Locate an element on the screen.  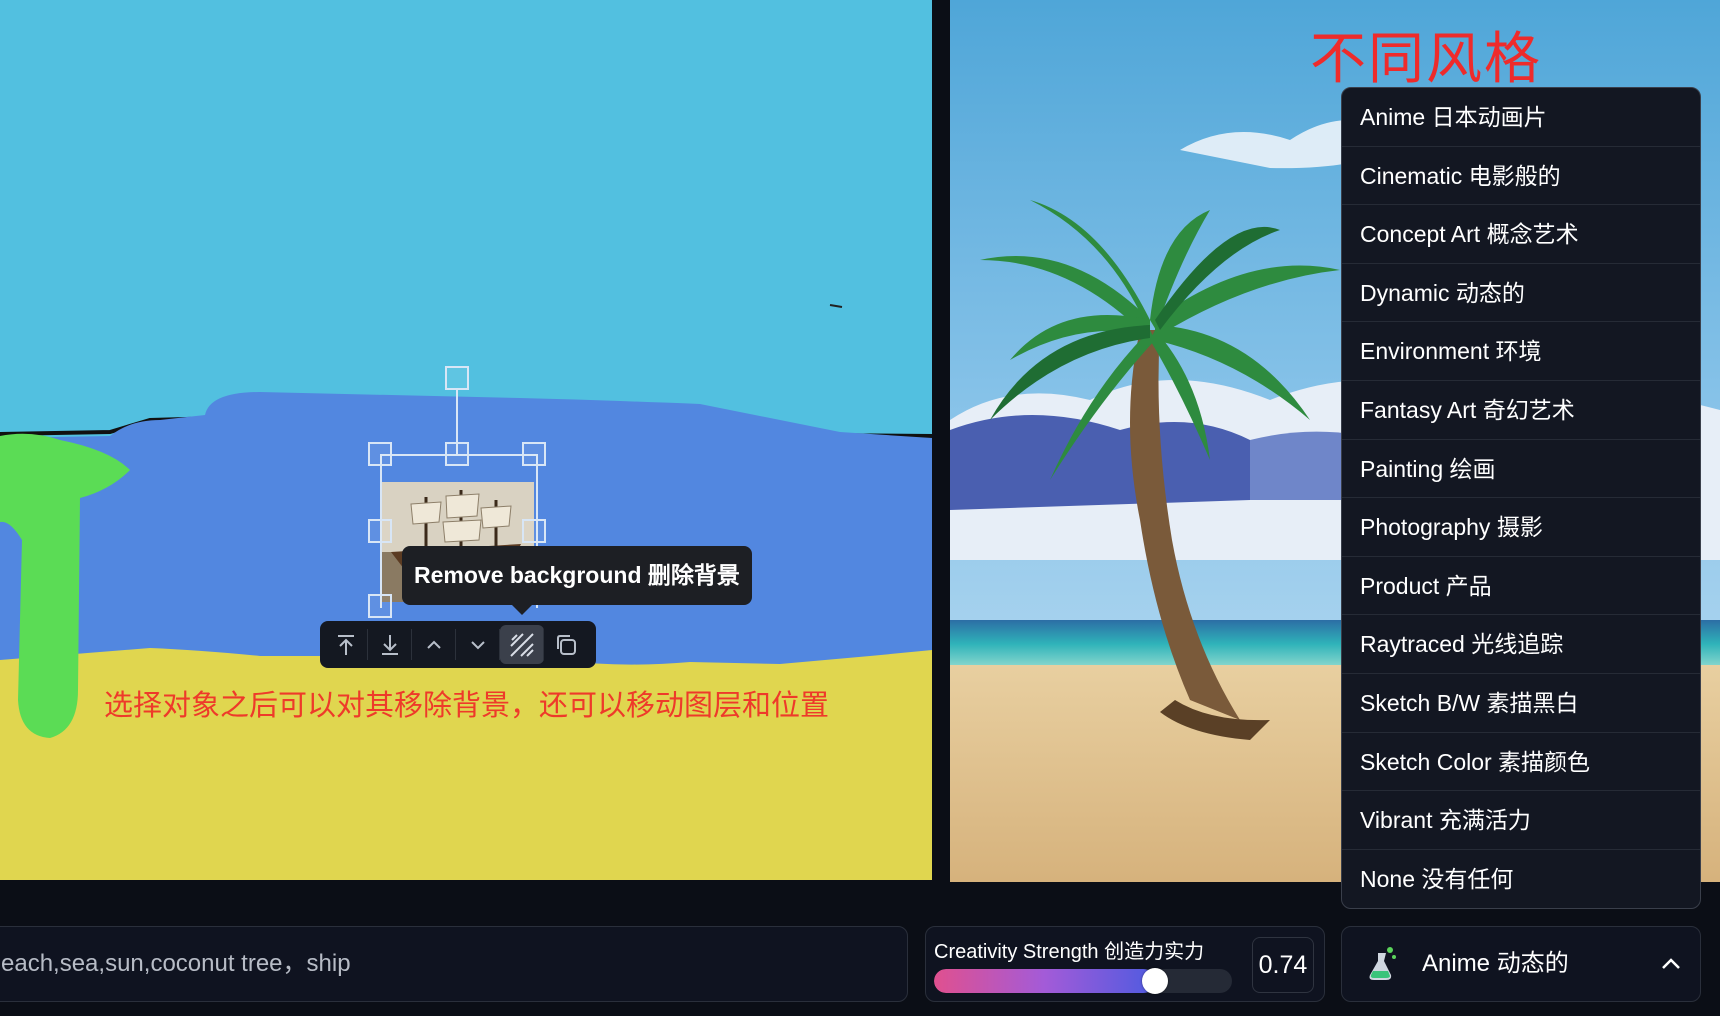
style-option-anime: Anime 日本动画片 is located at coordinates (1521, 117).